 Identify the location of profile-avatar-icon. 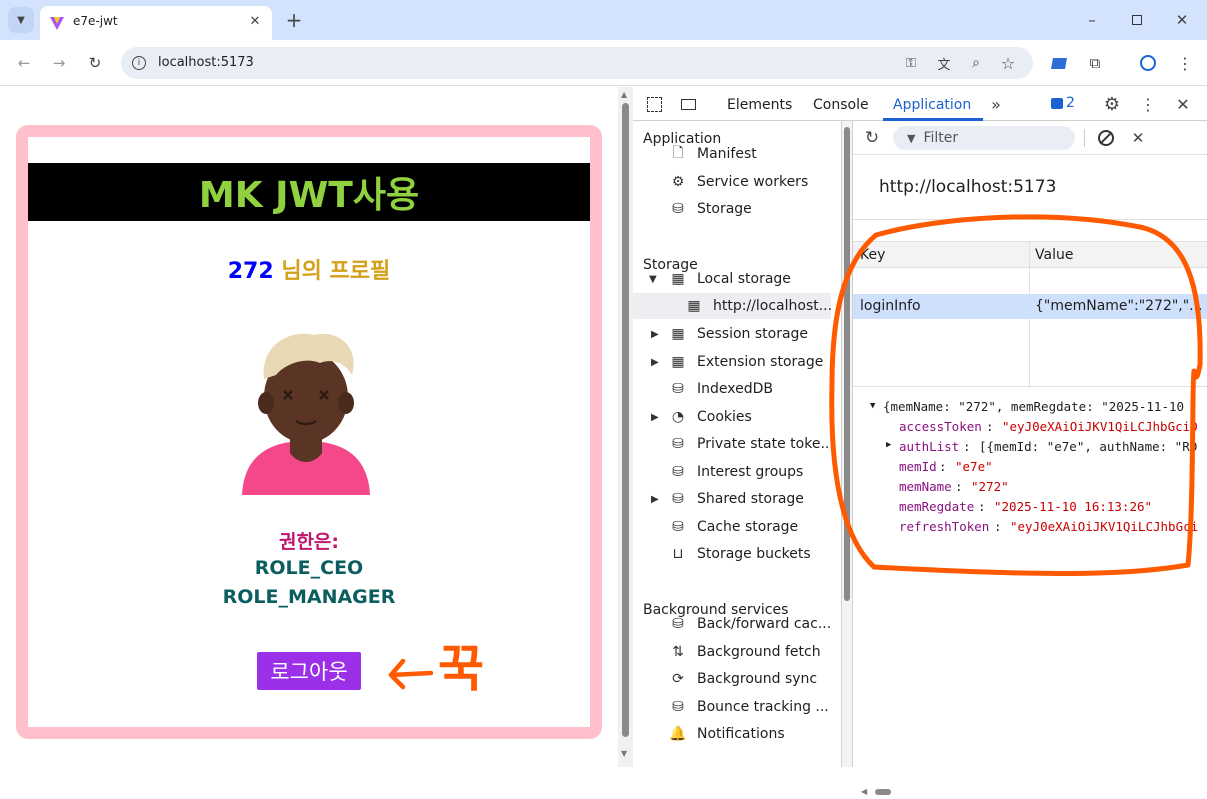
(1148, 63).